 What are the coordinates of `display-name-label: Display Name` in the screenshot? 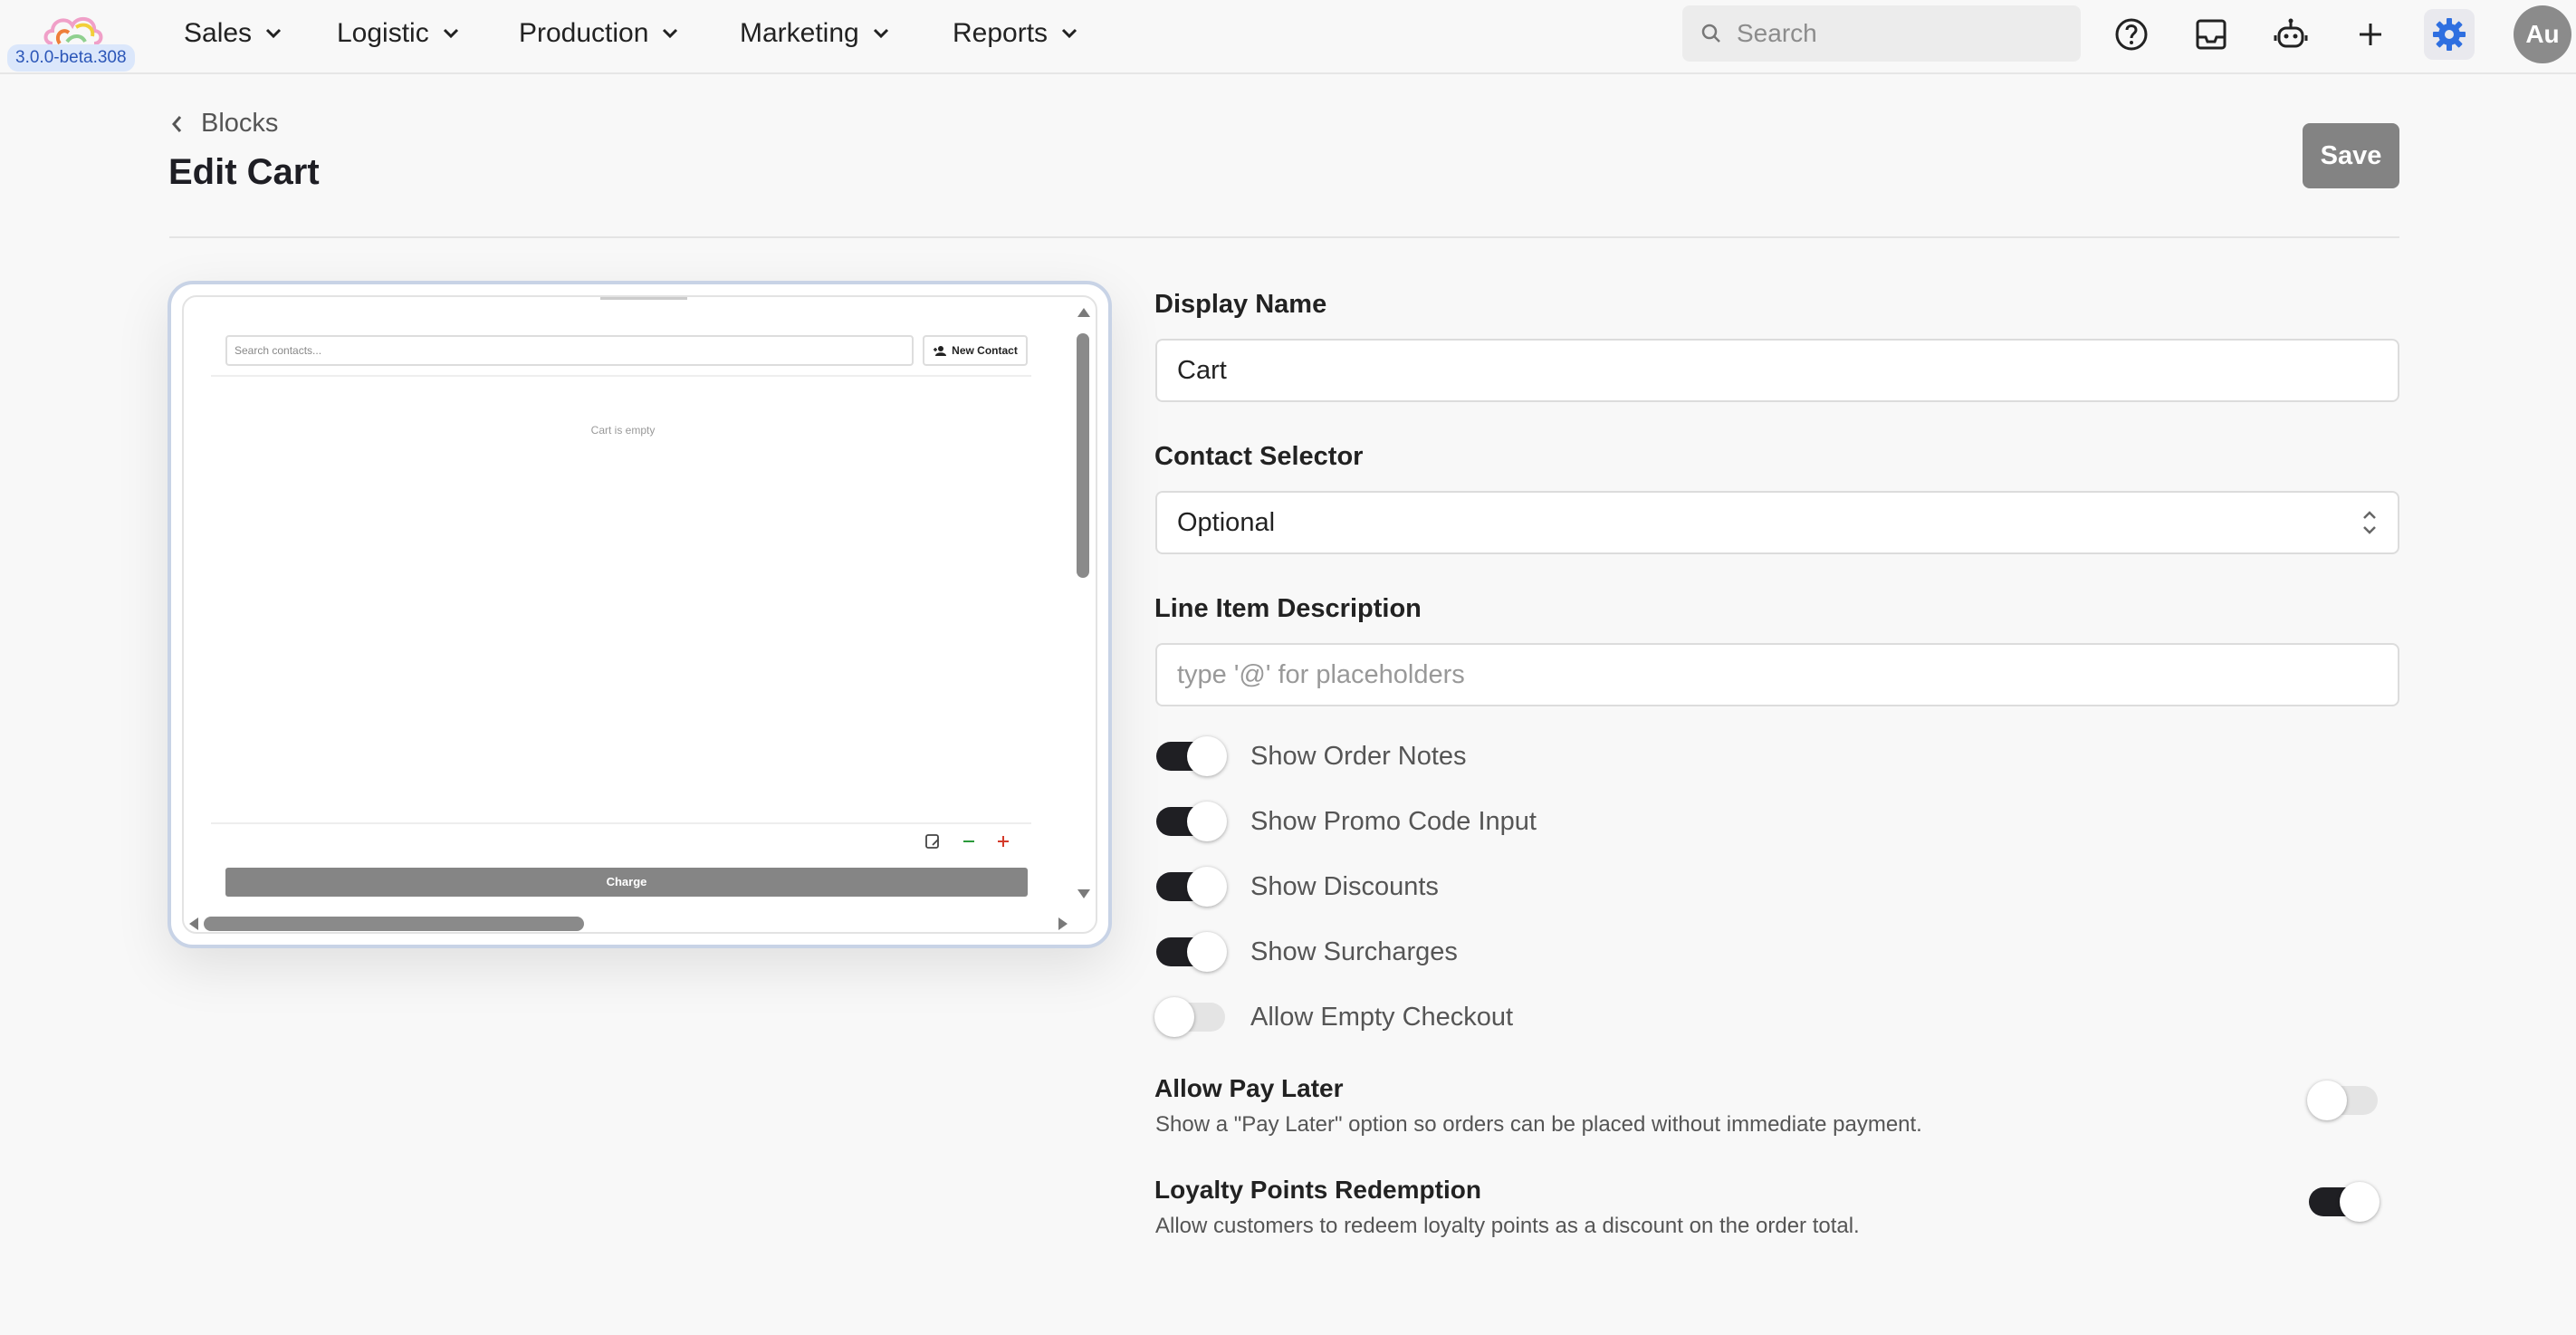 It's located at (1240, 305).